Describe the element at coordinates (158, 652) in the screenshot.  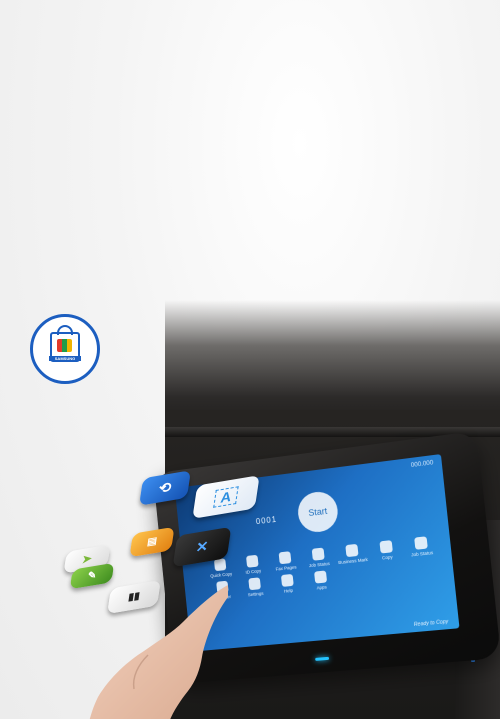
I see `hand-pointing` at that location.